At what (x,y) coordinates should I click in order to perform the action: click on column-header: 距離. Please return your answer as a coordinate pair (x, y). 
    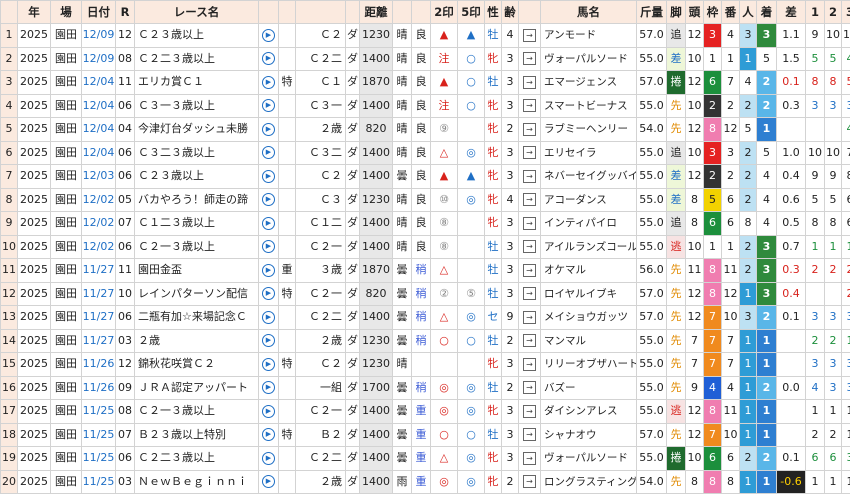
    Looking at the image, I should click on (376, 12).